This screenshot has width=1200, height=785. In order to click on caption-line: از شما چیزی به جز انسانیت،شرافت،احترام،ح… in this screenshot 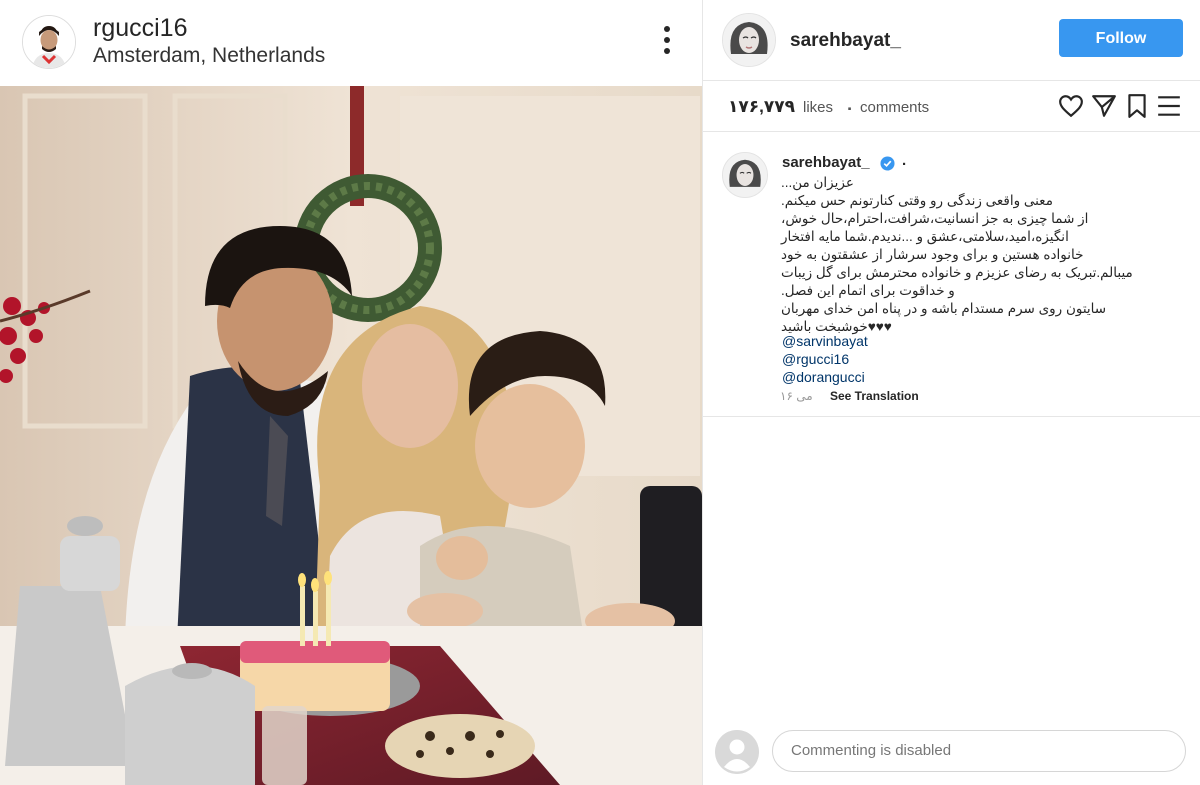, I will do `click(935, 218)`.